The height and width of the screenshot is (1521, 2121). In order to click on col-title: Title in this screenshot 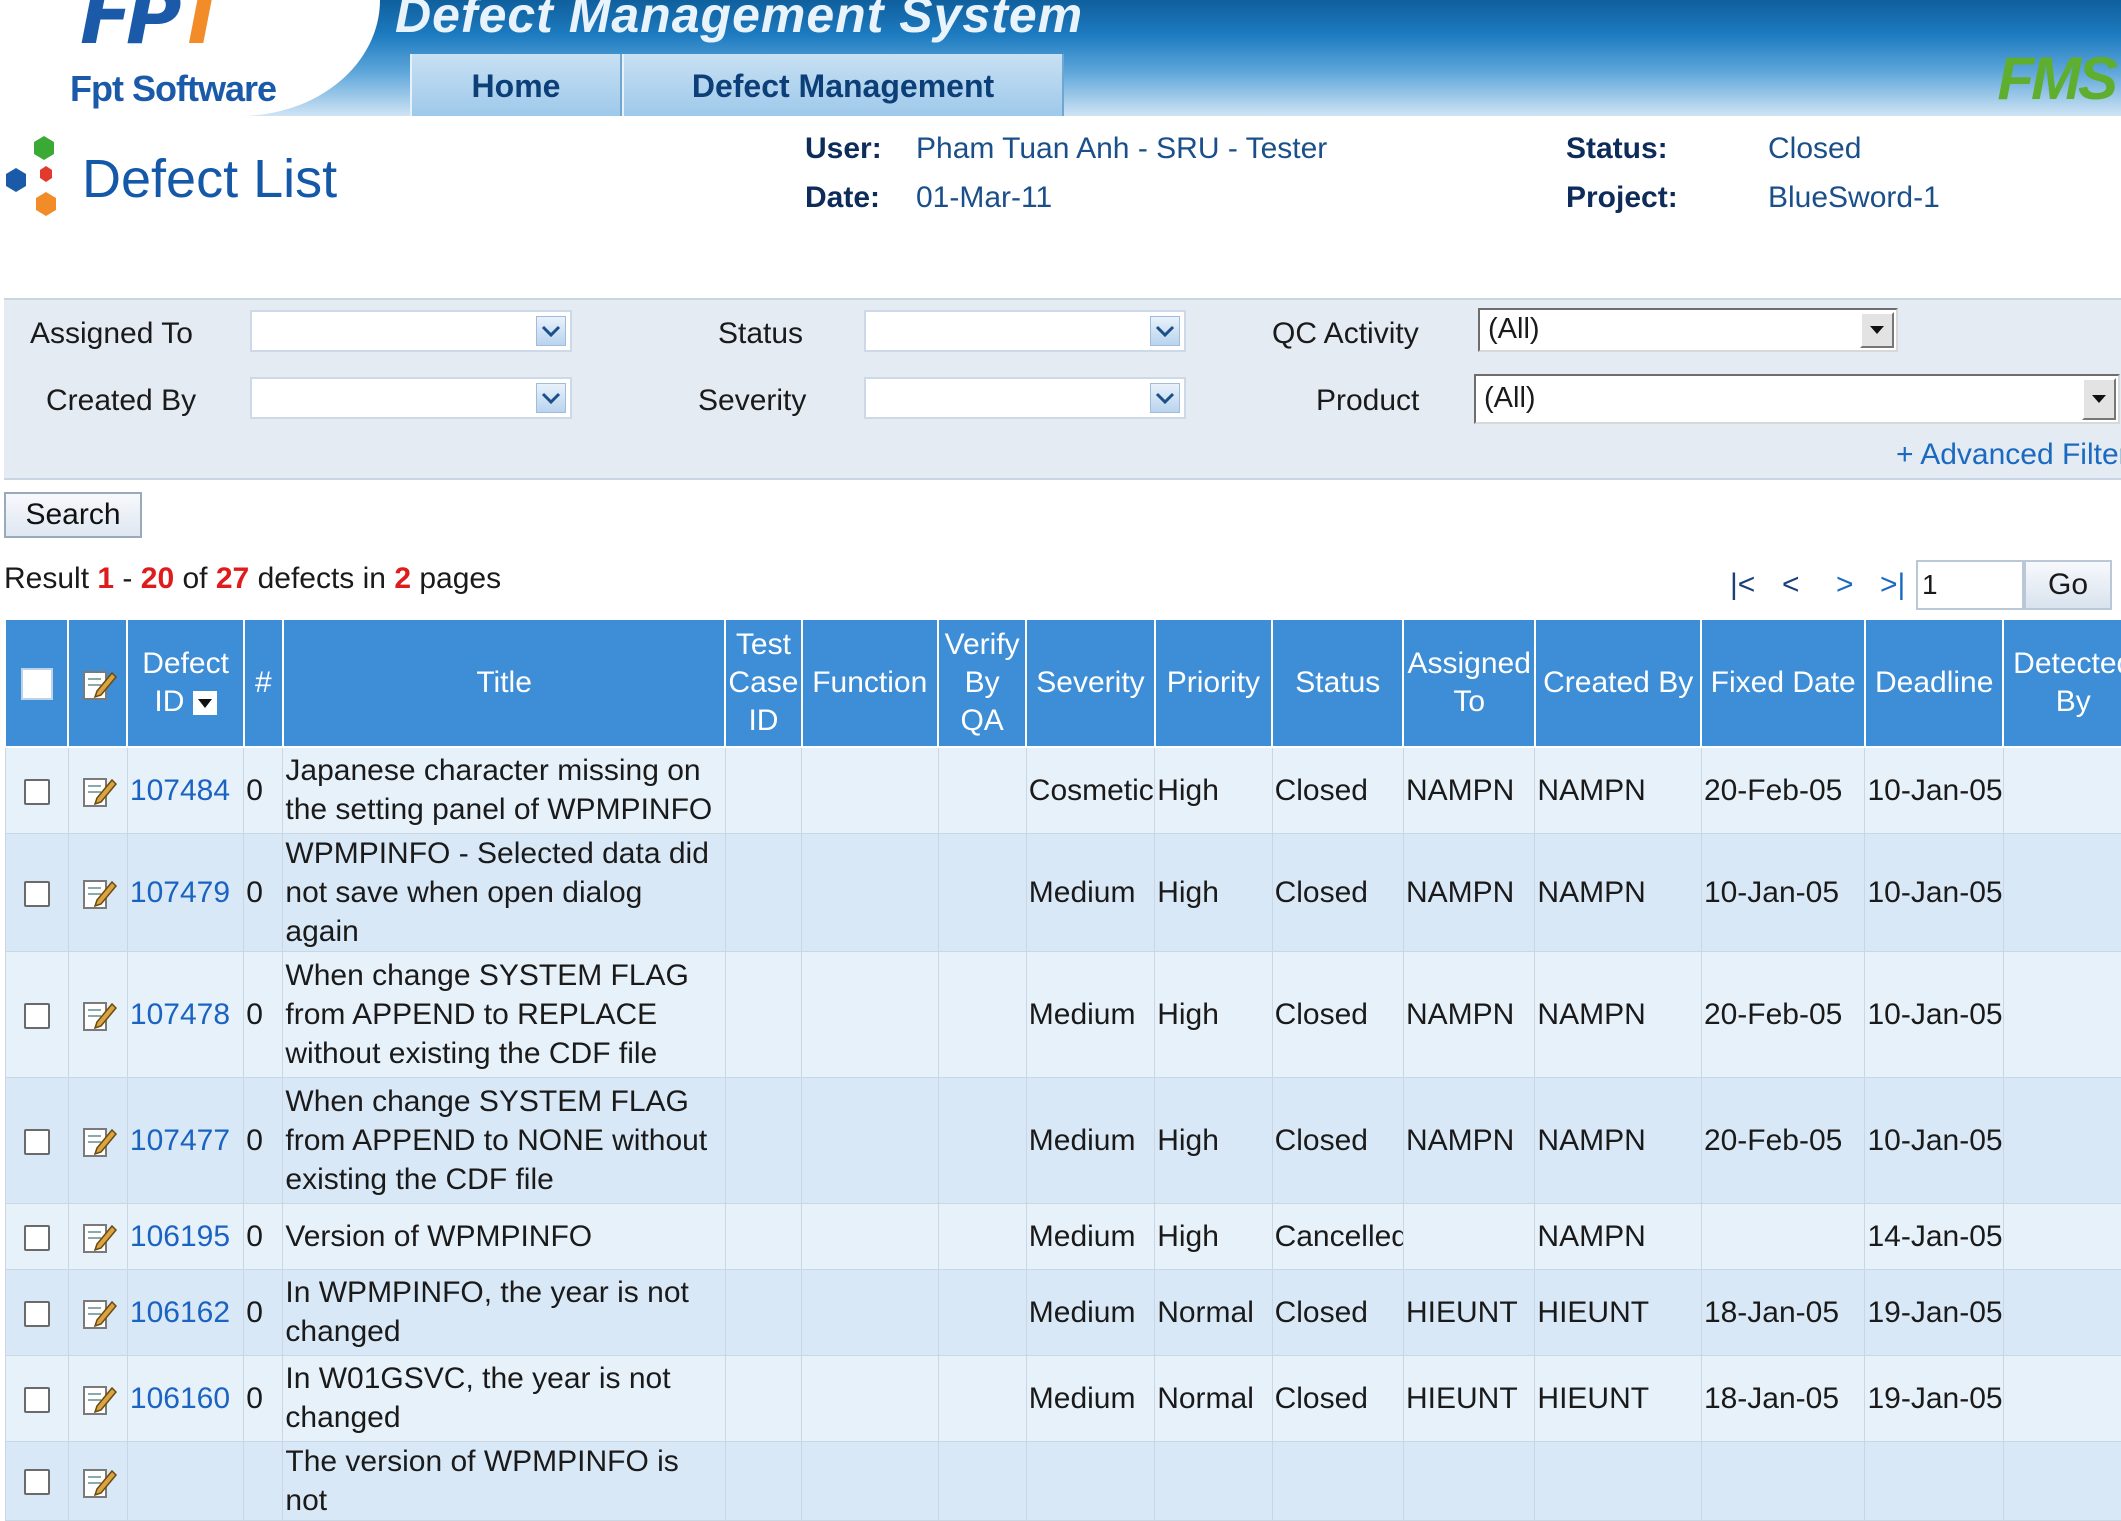, I will do `click(504, 684)`.